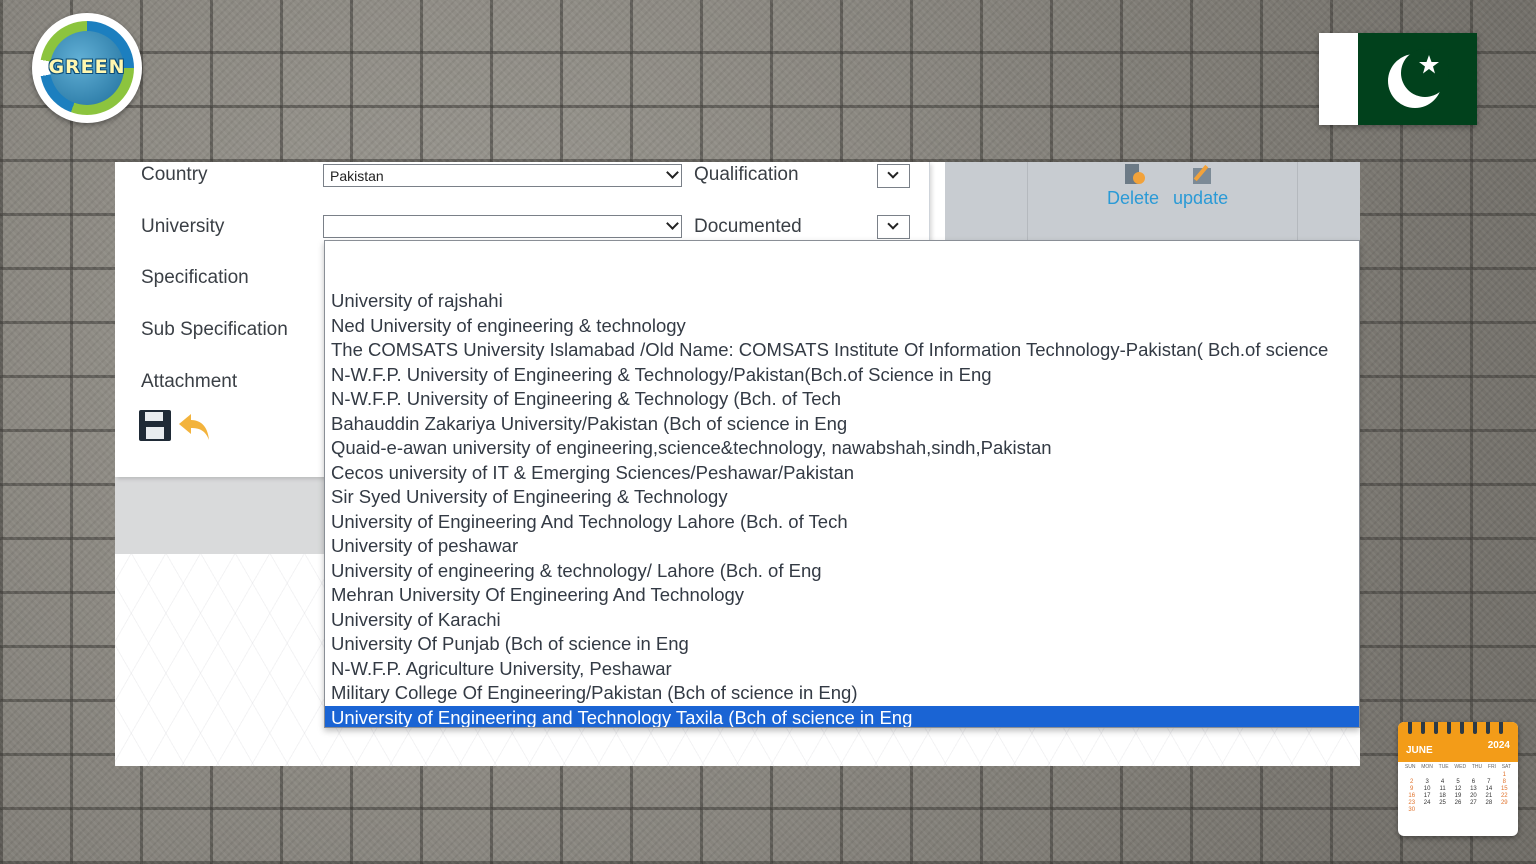 The height and width of the screenshot is (864, 1536). Describe the element at coordinates (1504, 775) in the screenshot. I see `calendar-day: 1` at that location.